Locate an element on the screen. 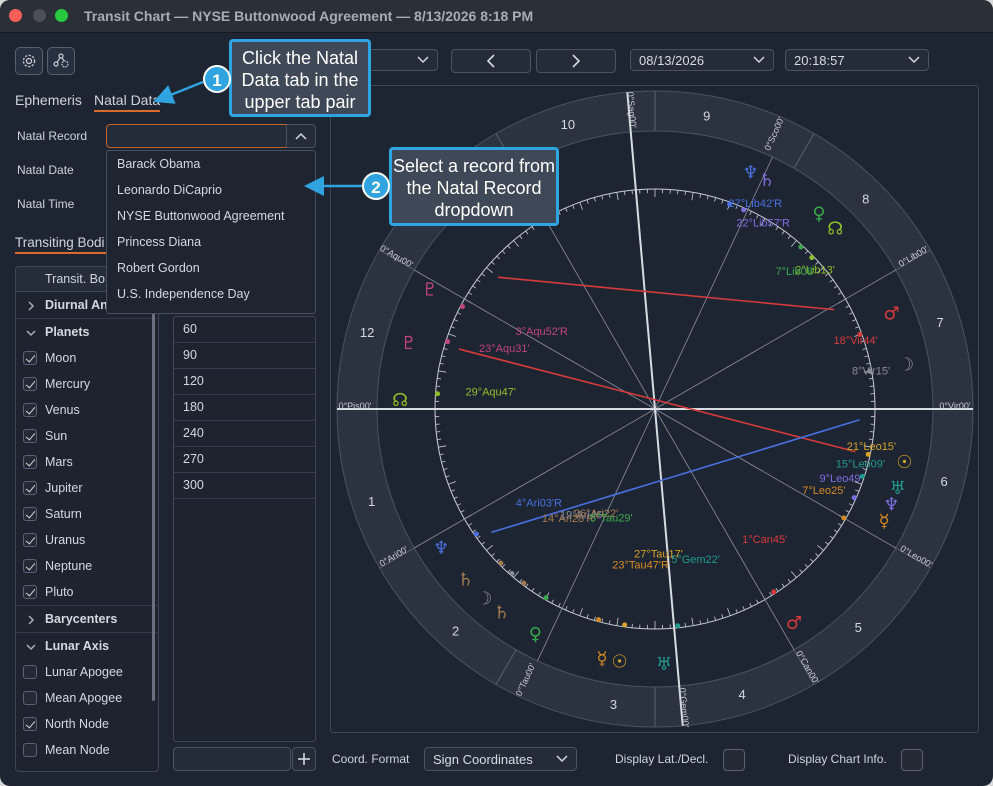  row-label: Planets is located at coordinates (67, 332).